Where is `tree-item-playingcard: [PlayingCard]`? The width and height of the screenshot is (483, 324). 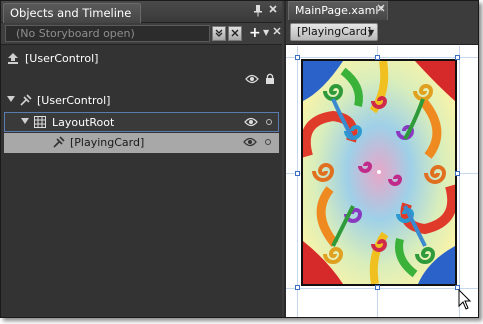 tree-item-playingcard: [PlayingCard] is located at coordinates (141, 143).